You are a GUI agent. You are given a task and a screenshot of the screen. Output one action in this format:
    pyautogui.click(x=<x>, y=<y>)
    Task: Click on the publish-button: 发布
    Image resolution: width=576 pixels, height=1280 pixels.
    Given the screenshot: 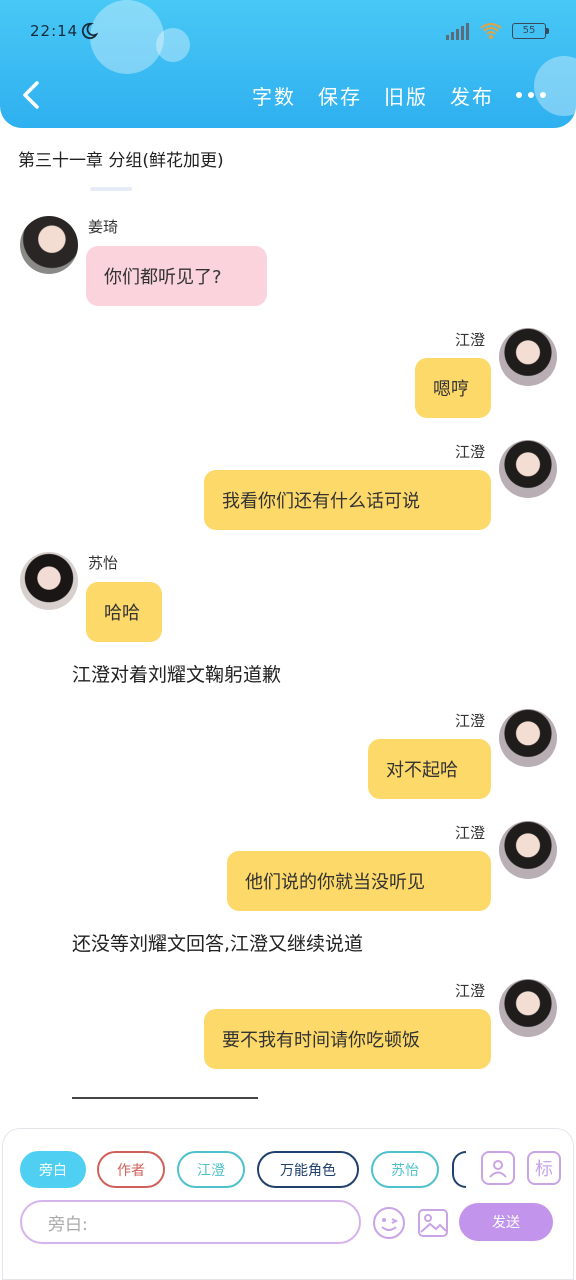 What is the action you would take?
    pyautogui.click(x=472, y=95)
    